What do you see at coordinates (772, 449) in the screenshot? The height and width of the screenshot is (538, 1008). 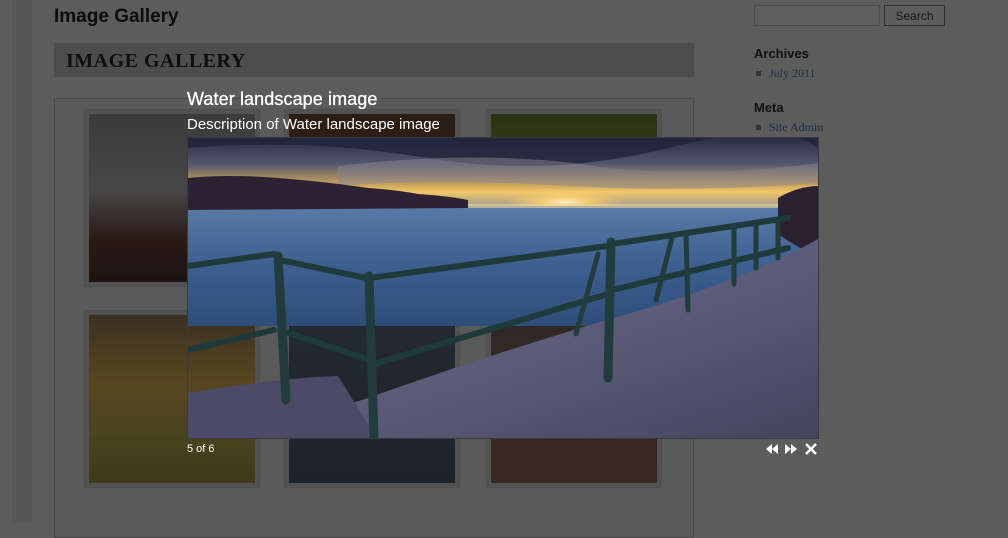 I see `rewind-icon` at bounding box center [772, 449].